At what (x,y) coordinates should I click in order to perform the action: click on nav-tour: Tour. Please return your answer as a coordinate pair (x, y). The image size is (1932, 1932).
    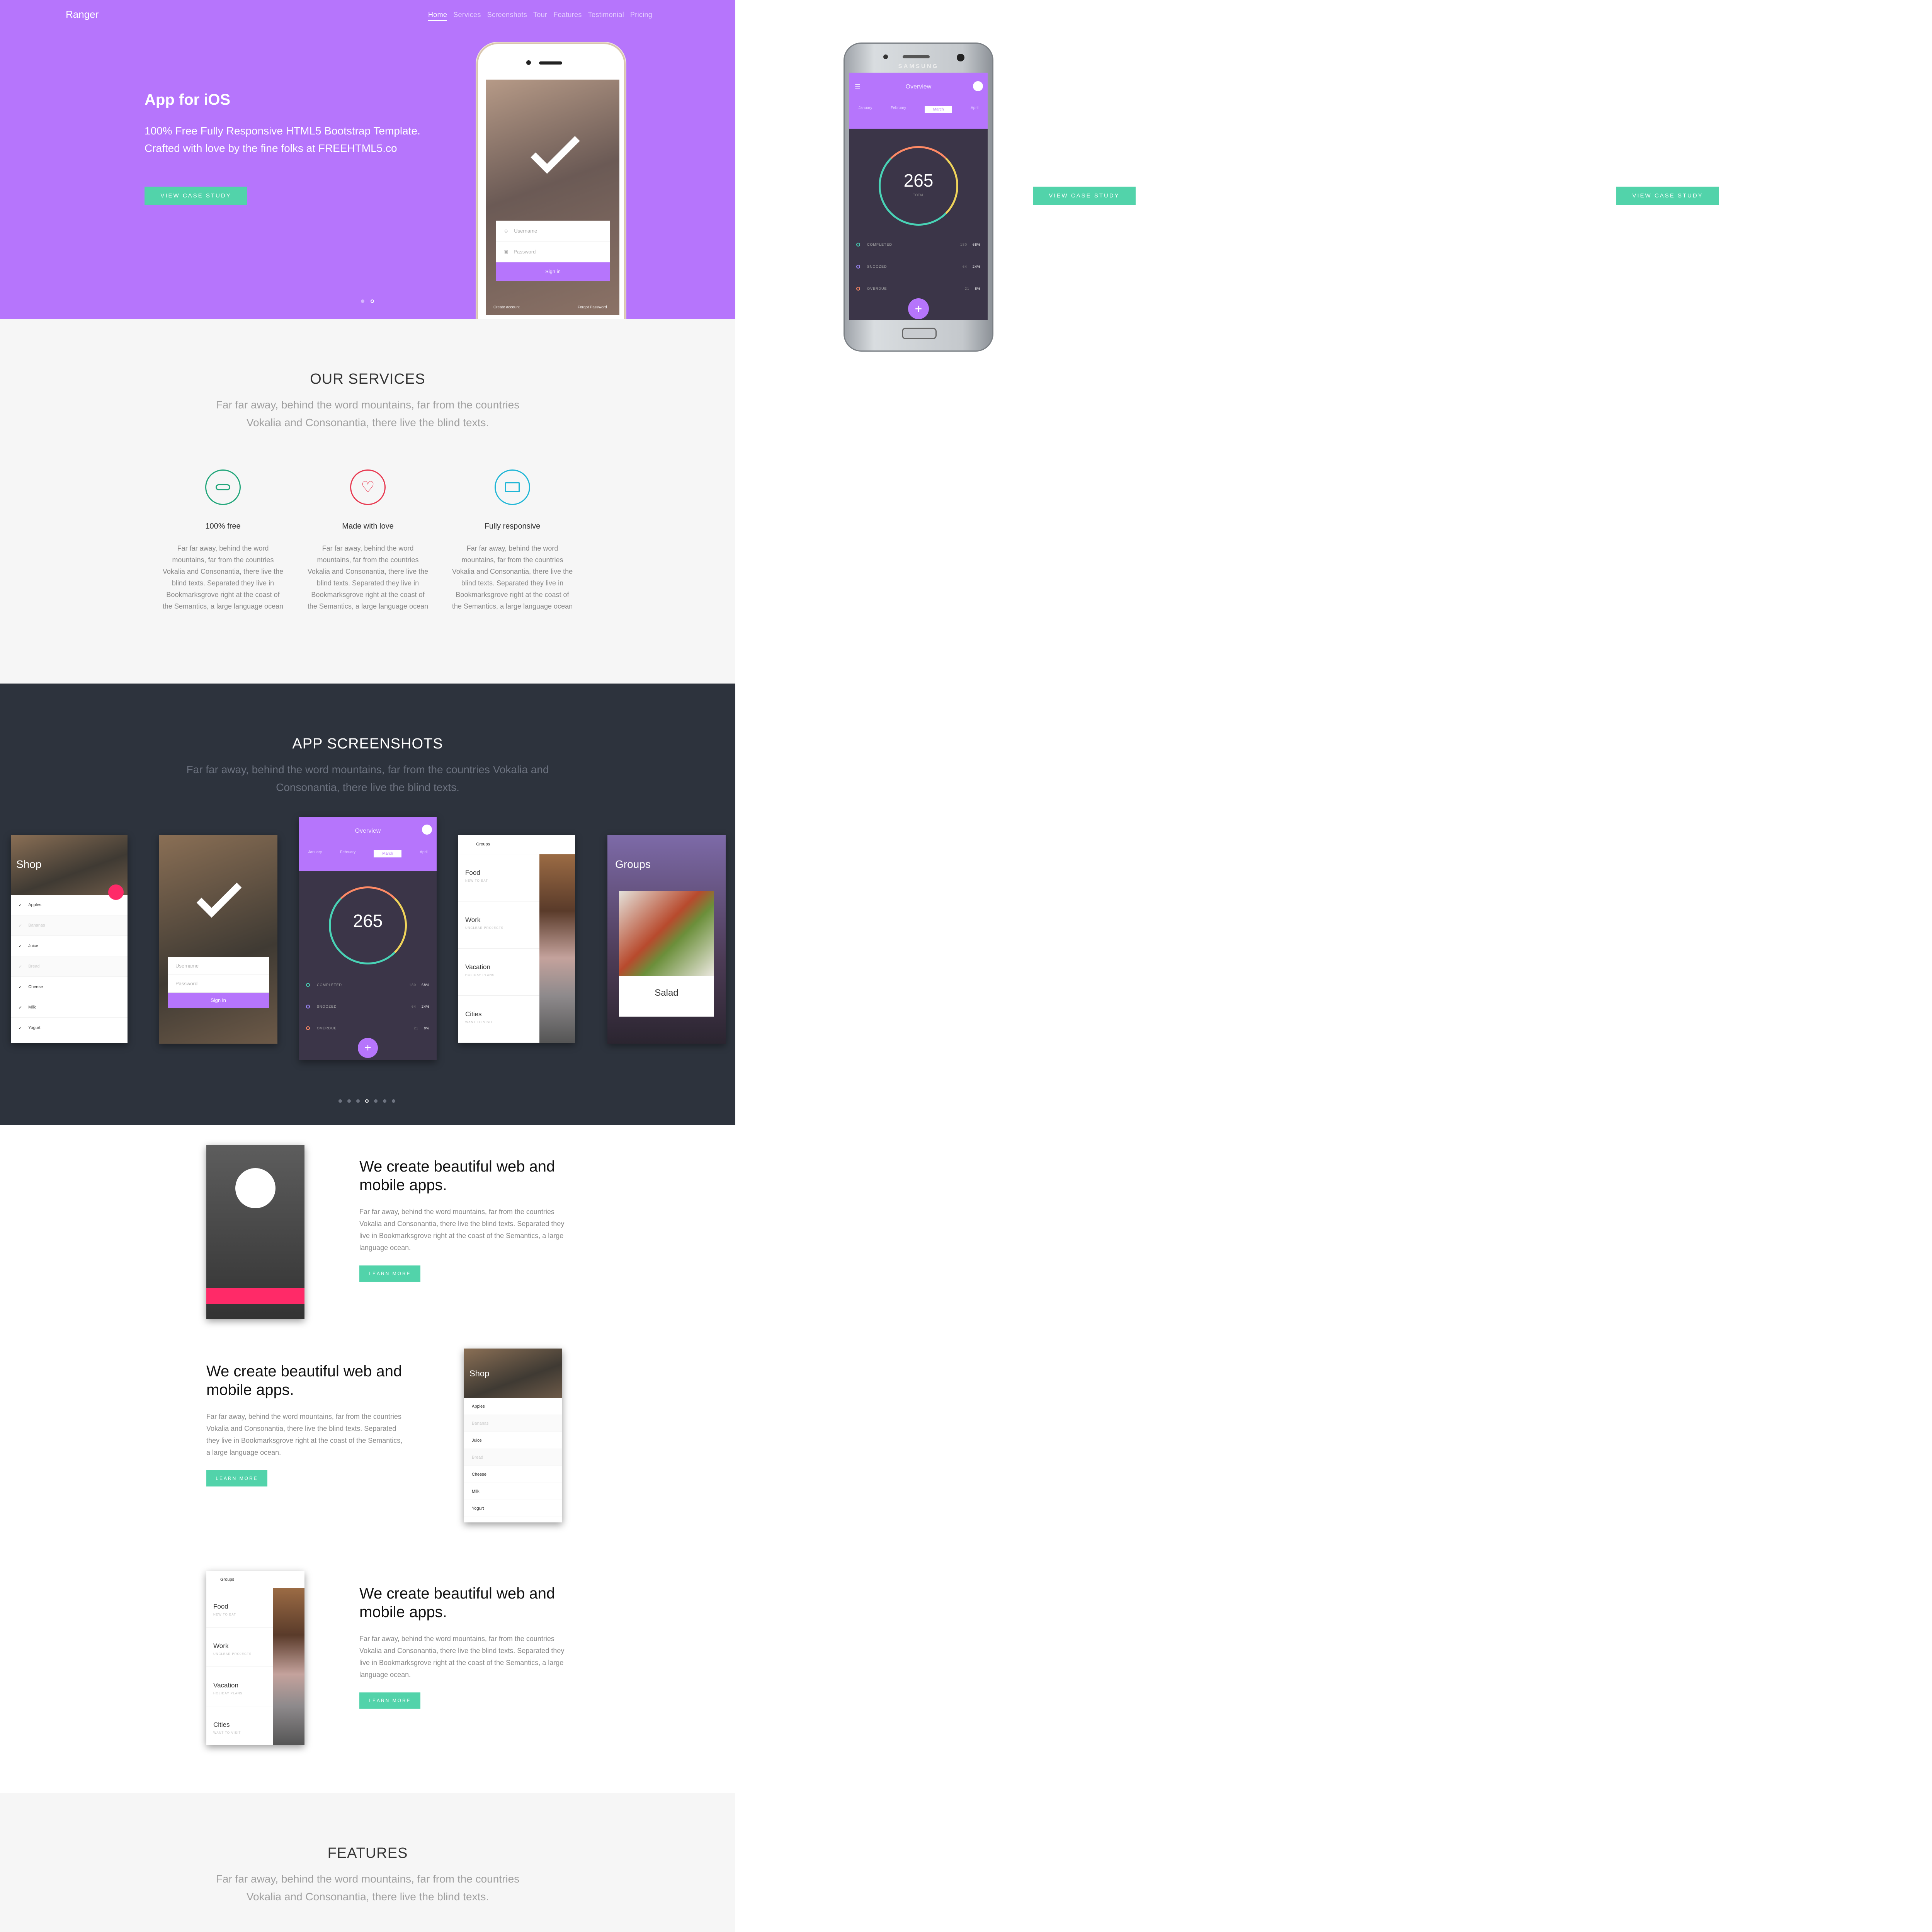
    Looking at the image, I should click on (540, 16).